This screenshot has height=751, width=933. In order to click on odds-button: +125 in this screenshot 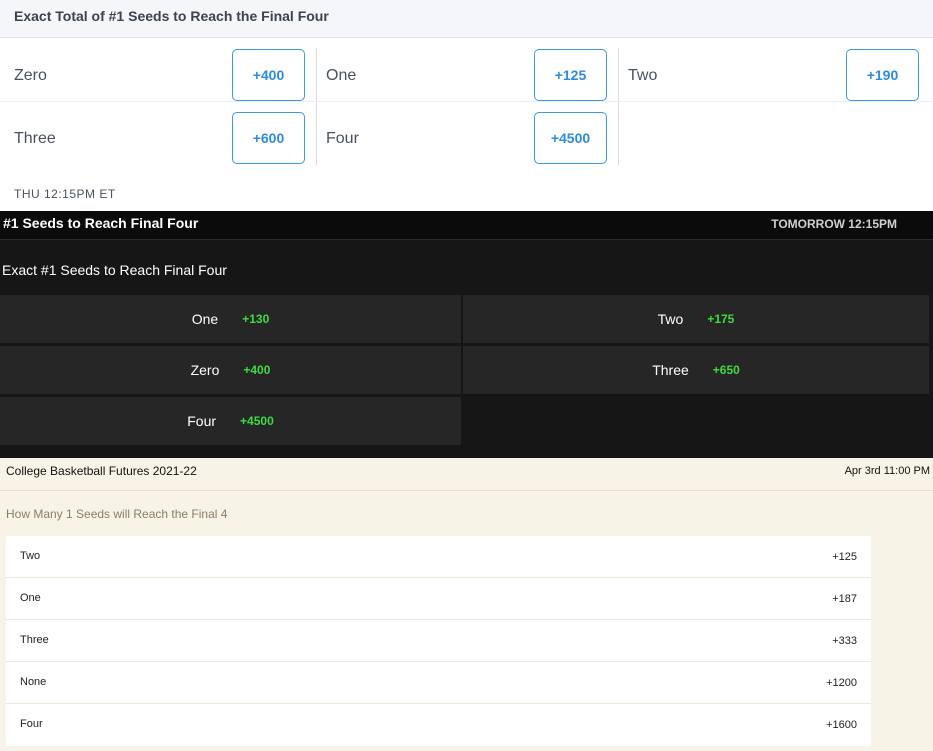, I will do `click(570, 75)`.